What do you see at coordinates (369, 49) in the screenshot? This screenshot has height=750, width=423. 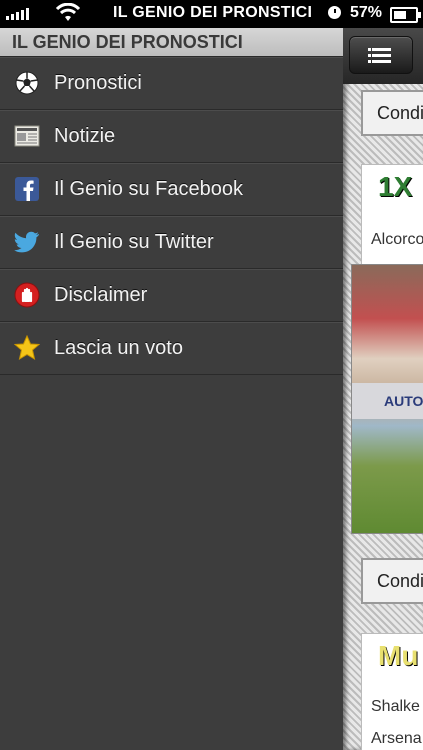 I see `list-icon` at bounding box center [369, 49].